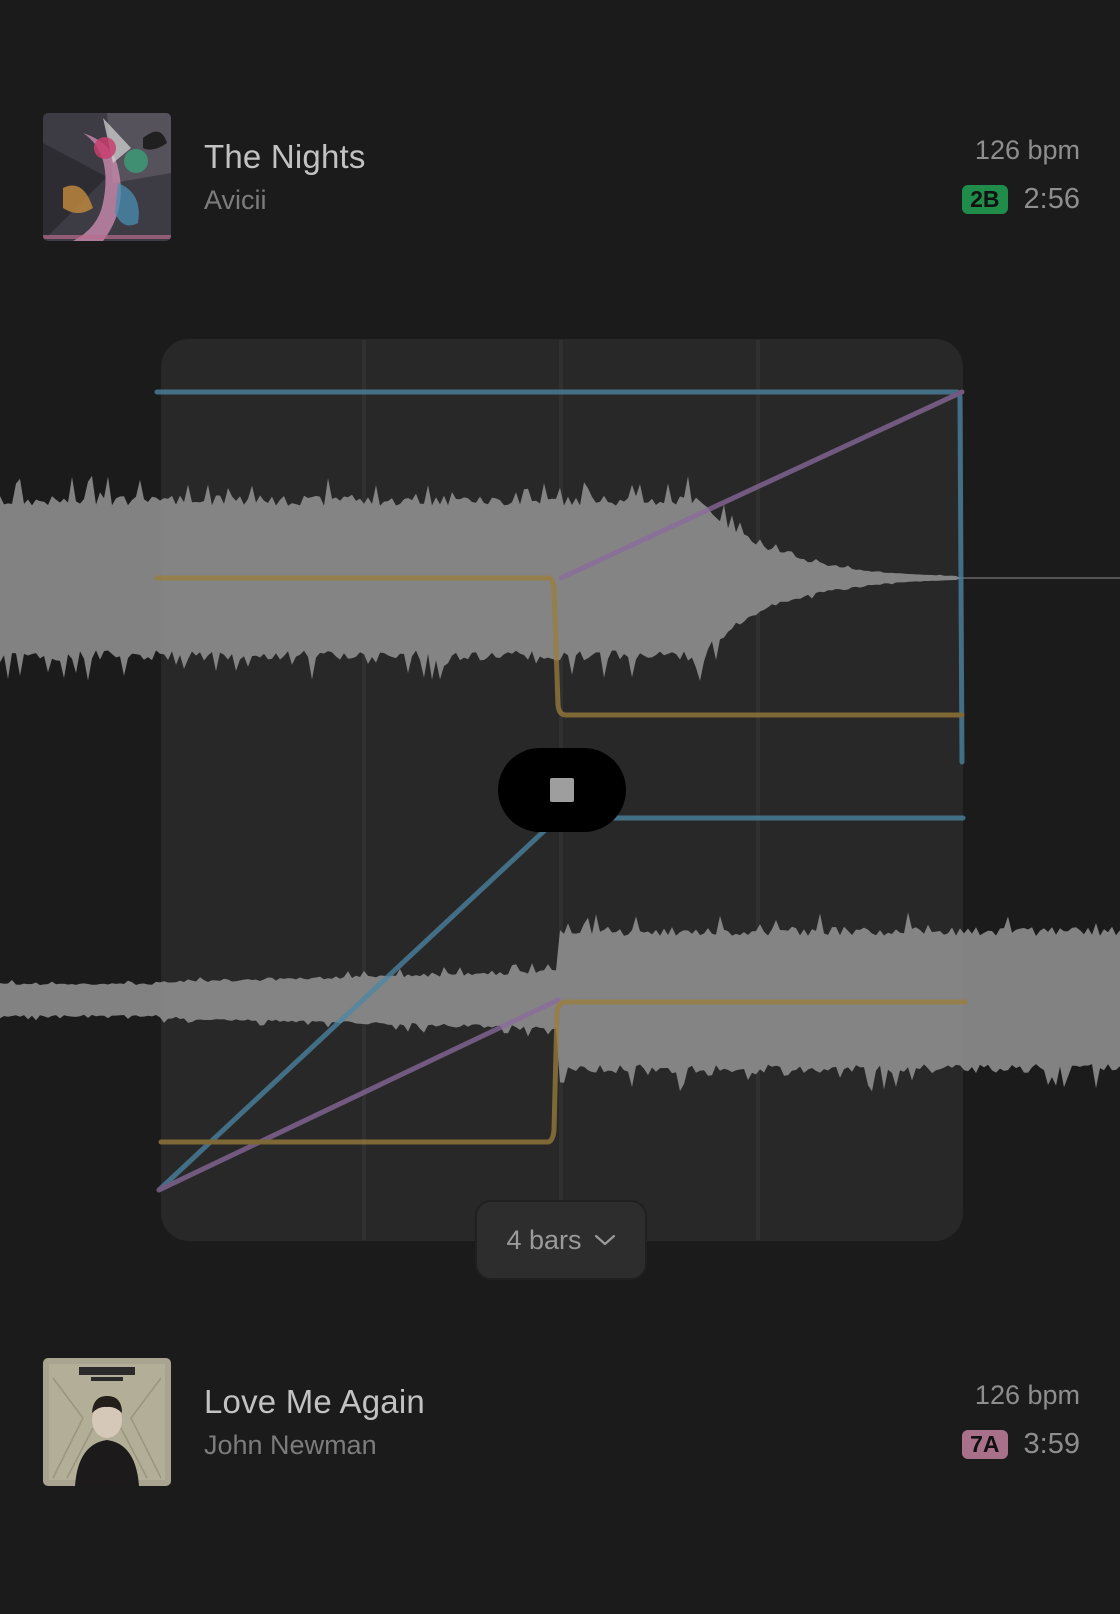  I want to click on track-meta: 7A 3:59, so click(1021, 1444).